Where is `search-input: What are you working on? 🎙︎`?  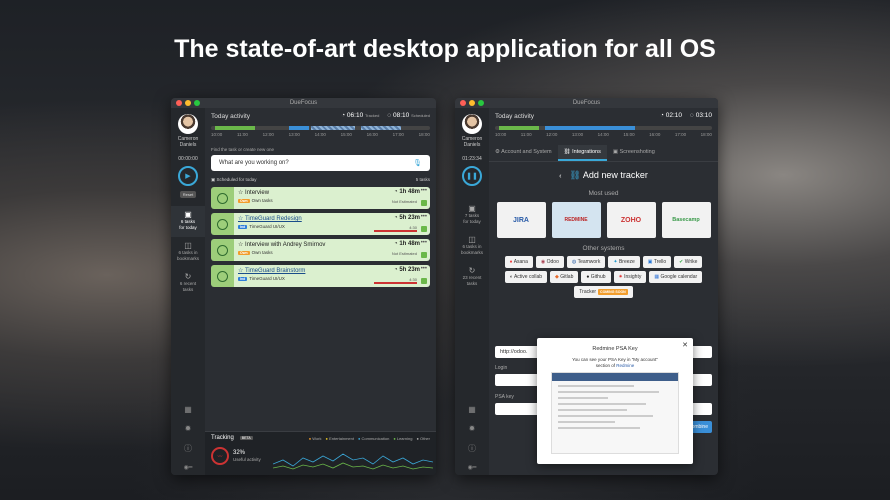
search-input: What are you working on? 🎙︎ is located at coordinates (320, 163).